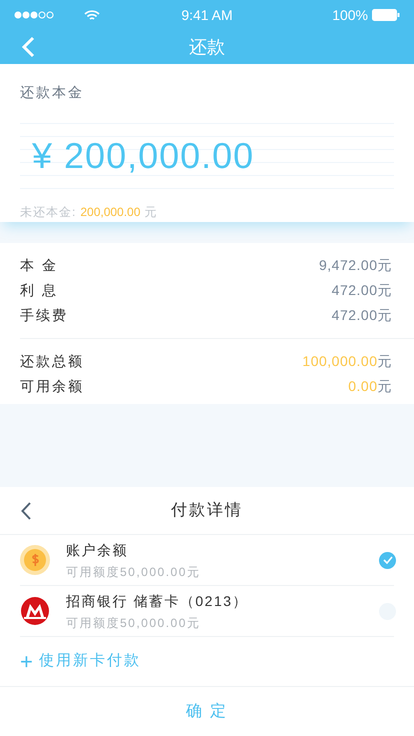 The image size is (414, 736). Describe the element at coordinates (39, 290) in the screenshot. I see `detail-label: 利 息` at that location.